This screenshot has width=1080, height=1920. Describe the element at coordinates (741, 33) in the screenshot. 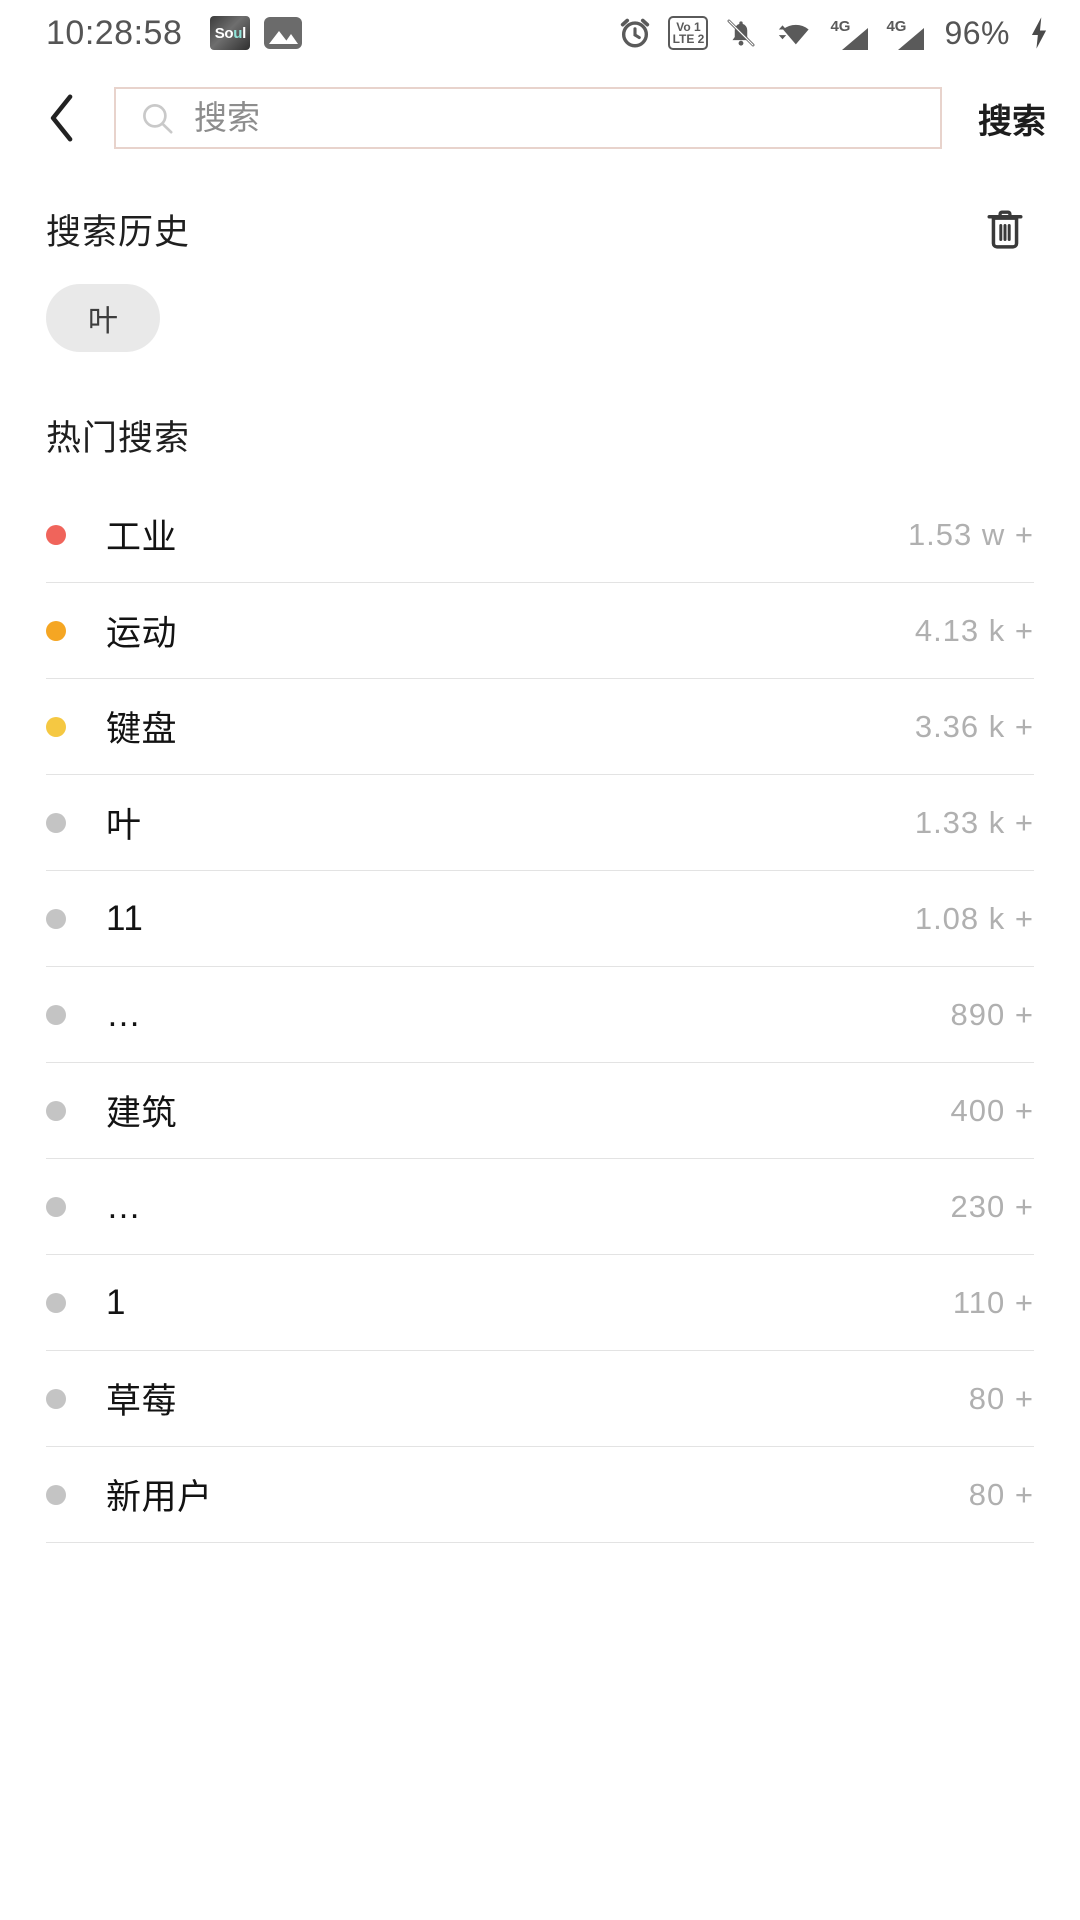

I see `bell-muted-icon` at that location.